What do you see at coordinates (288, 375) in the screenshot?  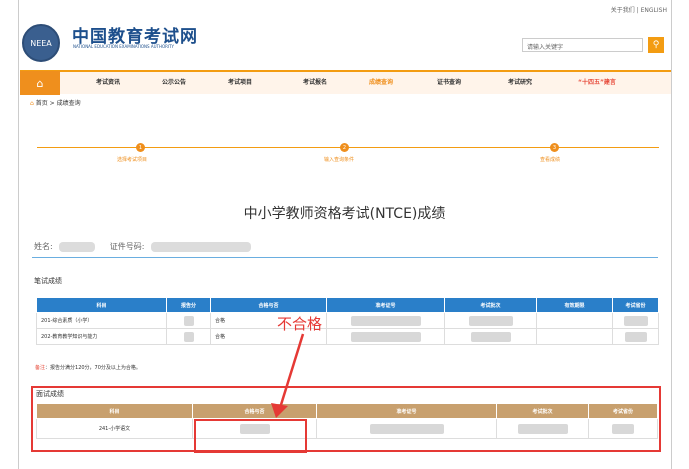 I see `annotation-arrow` at bounding box center [288, 375].